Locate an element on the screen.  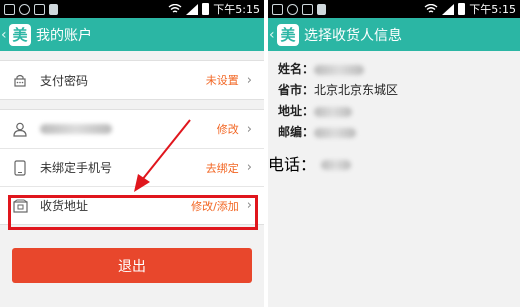
page-title: 我的账户 is located at coordinates (64, 35).